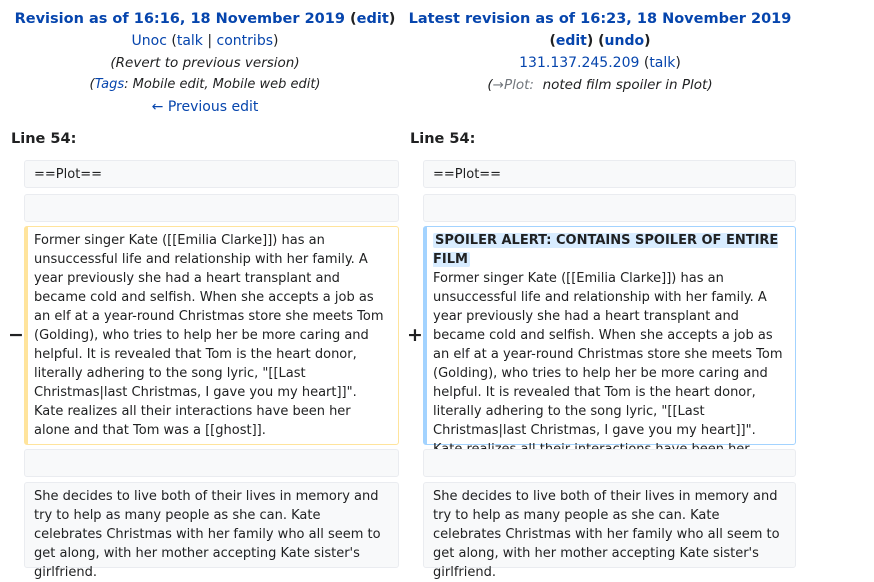 The height and width of the screenshot is (582, 874). What do you see at coordinates (190, 41) in the screenshot?
I see `old-talk-link: talk` at bounding box center [190, 41].